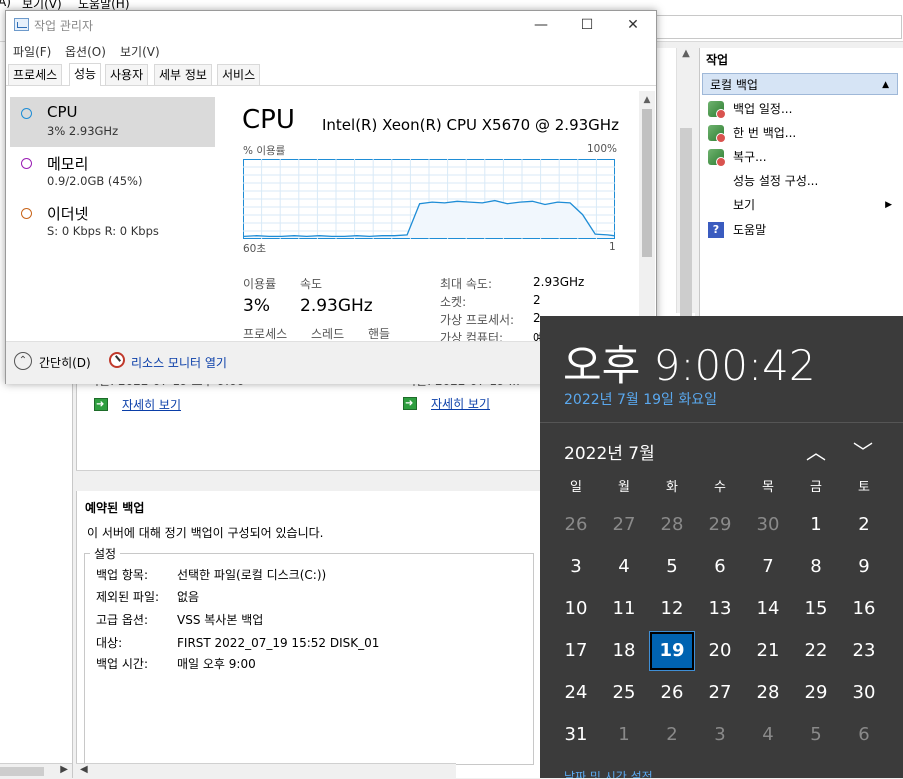 This screenshot has width=903, height=779. What do you see at coordinates (885, 85) in the screenshot?
I see `collapse-up-icon: ▲` at bounding box center [885, 85].